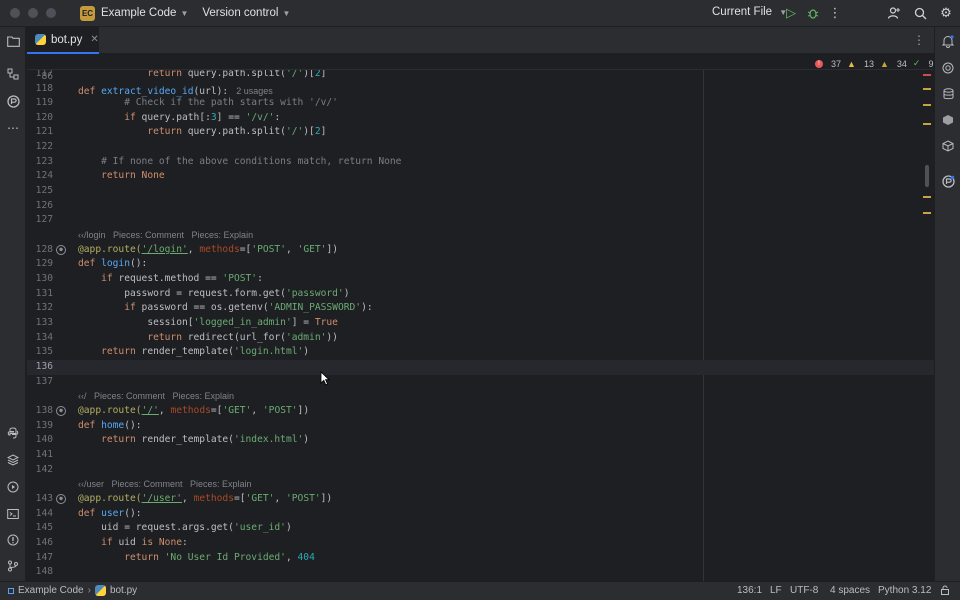 The height and width of the screenshot is (600, 960). Describe the element at coordinates (480, 352) in the screenshot. I see `code-line: 135 return render_template('login.html')` at that location.